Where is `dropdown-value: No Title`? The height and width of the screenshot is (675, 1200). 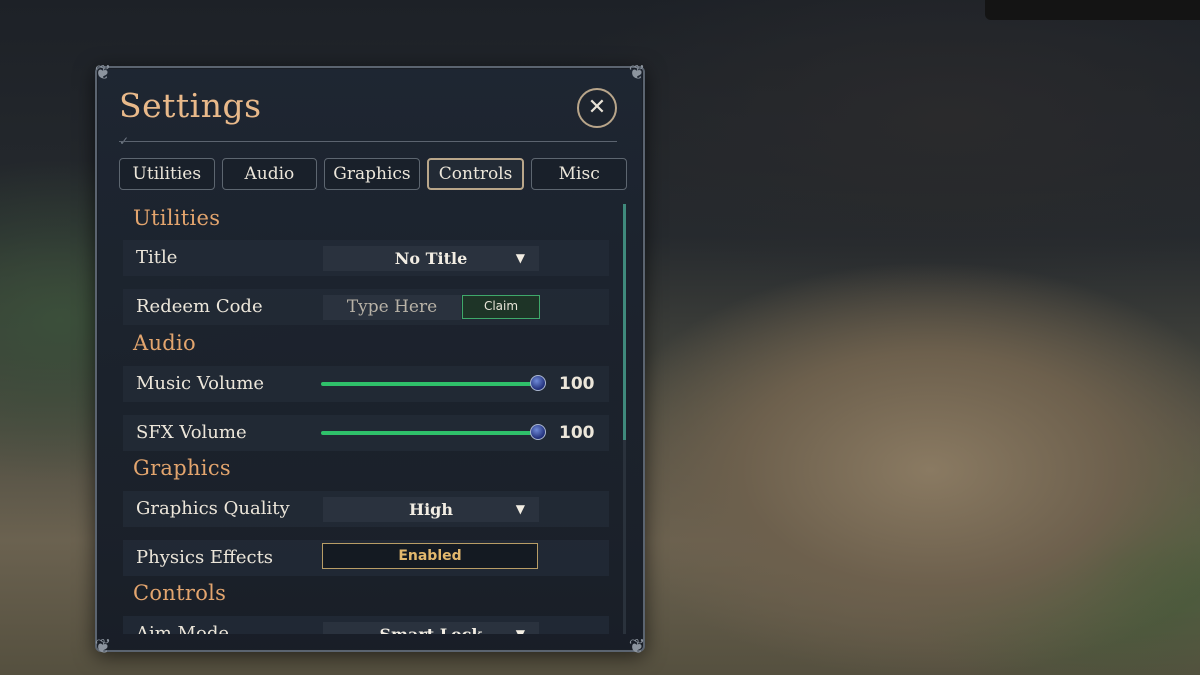 dropdown-value: No Title is located at coordinates (431, 258).